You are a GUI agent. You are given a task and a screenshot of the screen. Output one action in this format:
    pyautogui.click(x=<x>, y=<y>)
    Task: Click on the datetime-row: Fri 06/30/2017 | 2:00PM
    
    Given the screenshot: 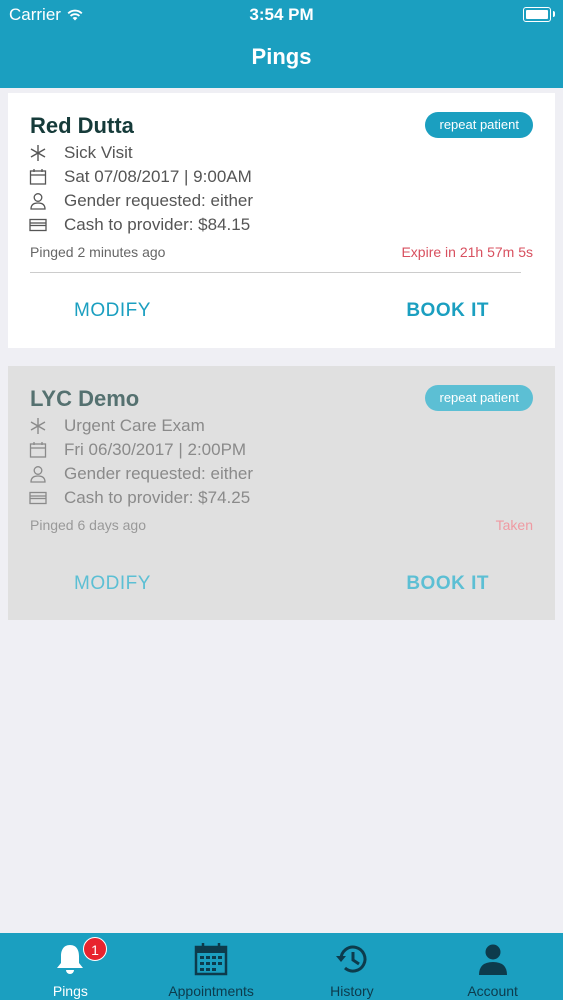 What is the action you would take?
    pyautogui.click(x=137, y=450)
    